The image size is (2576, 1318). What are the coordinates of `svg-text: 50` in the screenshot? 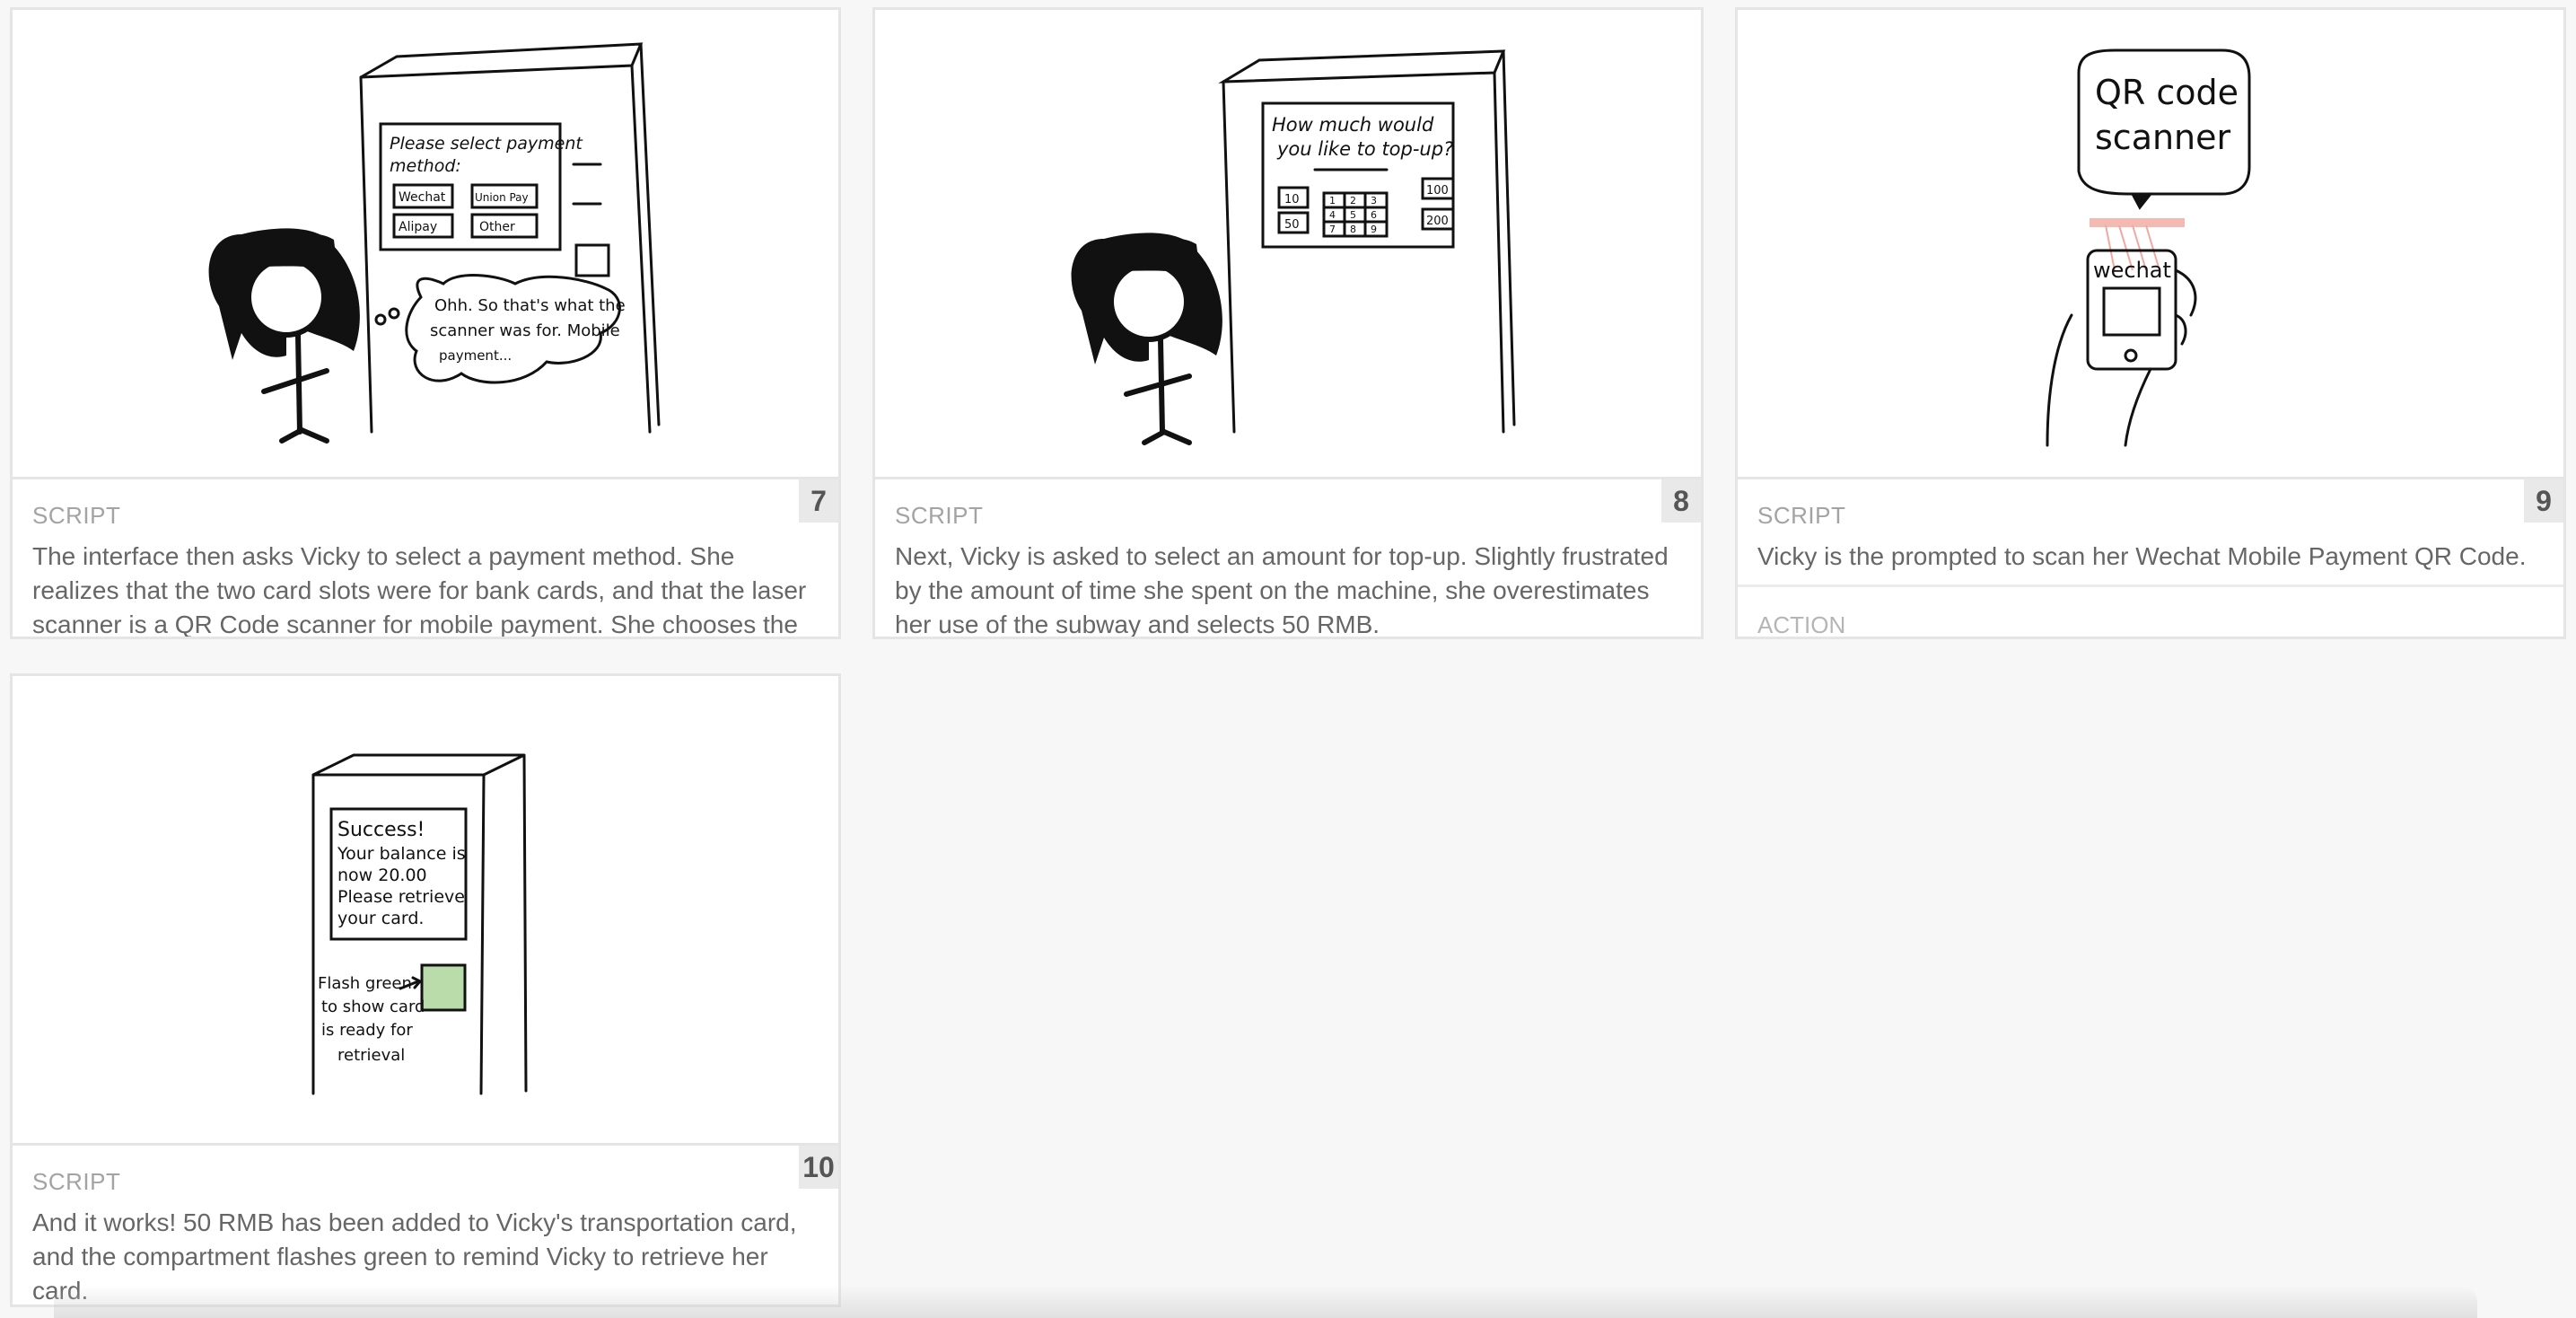 It's located at (1292, 225).